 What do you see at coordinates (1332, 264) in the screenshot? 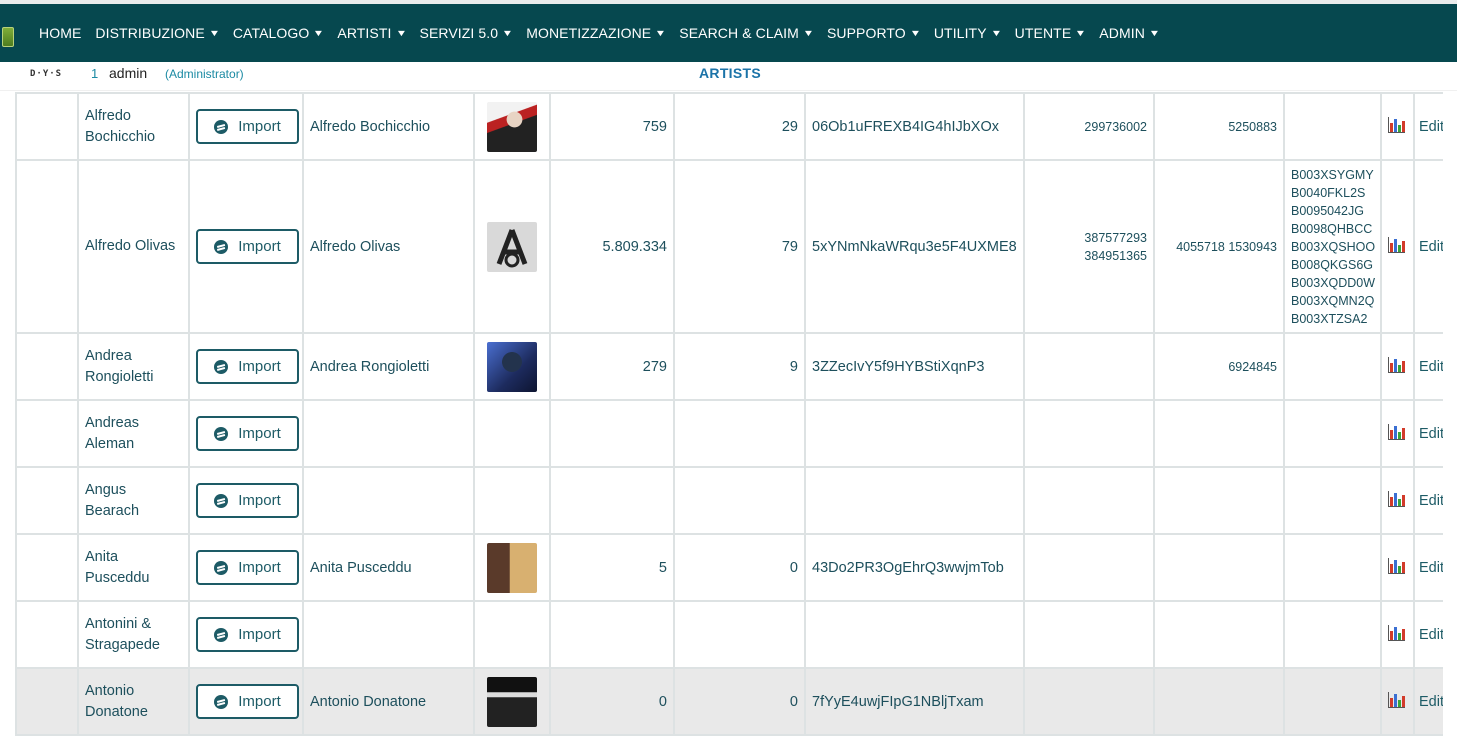
I see `asin-code: B008QKGS6G` at bounding box center [1332, 264].